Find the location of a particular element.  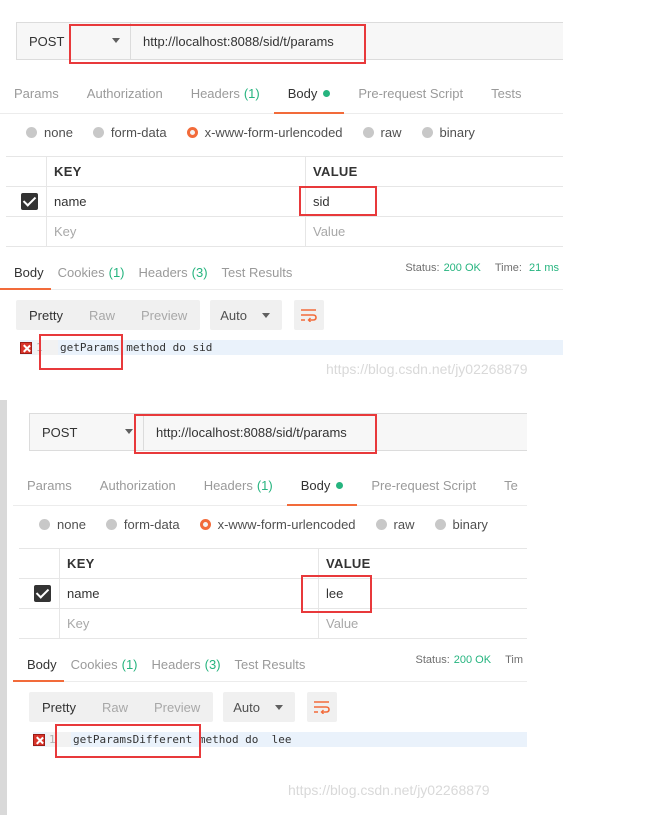

key-value-table: KEY VALUE name sid Key Value is located at coordinates (284, 202).